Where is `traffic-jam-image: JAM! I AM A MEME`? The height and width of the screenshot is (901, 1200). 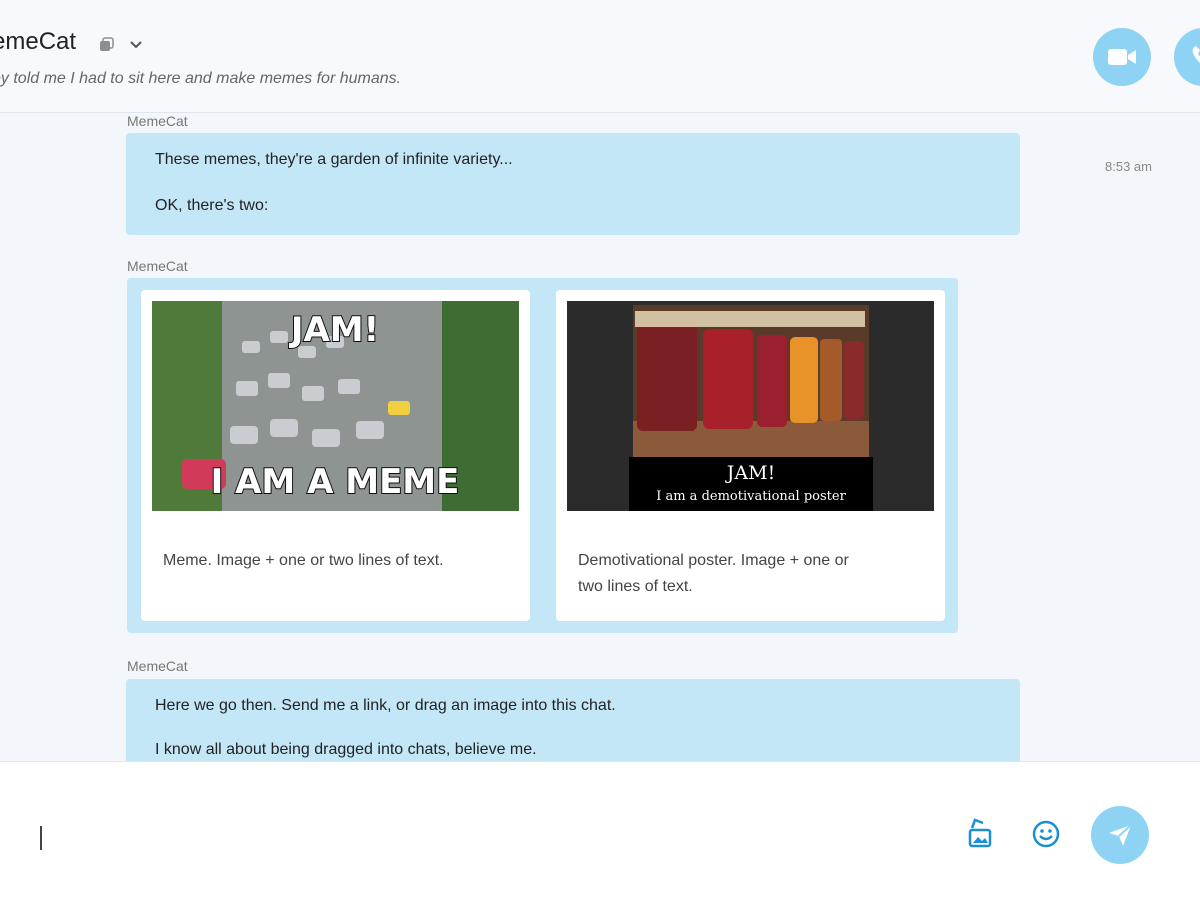
traffic-jam-image: JAM! I AM A MEME is located at coordinates (335, 406).